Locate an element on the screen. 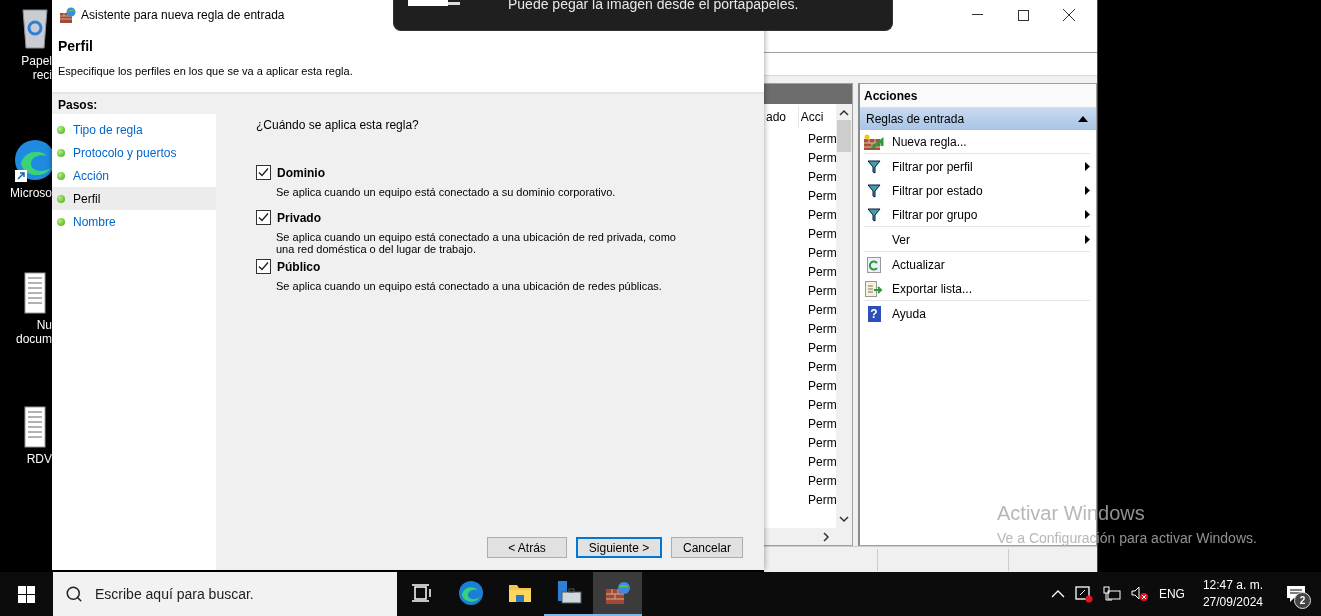 Image resolution: width=1321 pixels, height=616 pixels. action-item: Filtrar por estado is located at coordinates (977, 190).